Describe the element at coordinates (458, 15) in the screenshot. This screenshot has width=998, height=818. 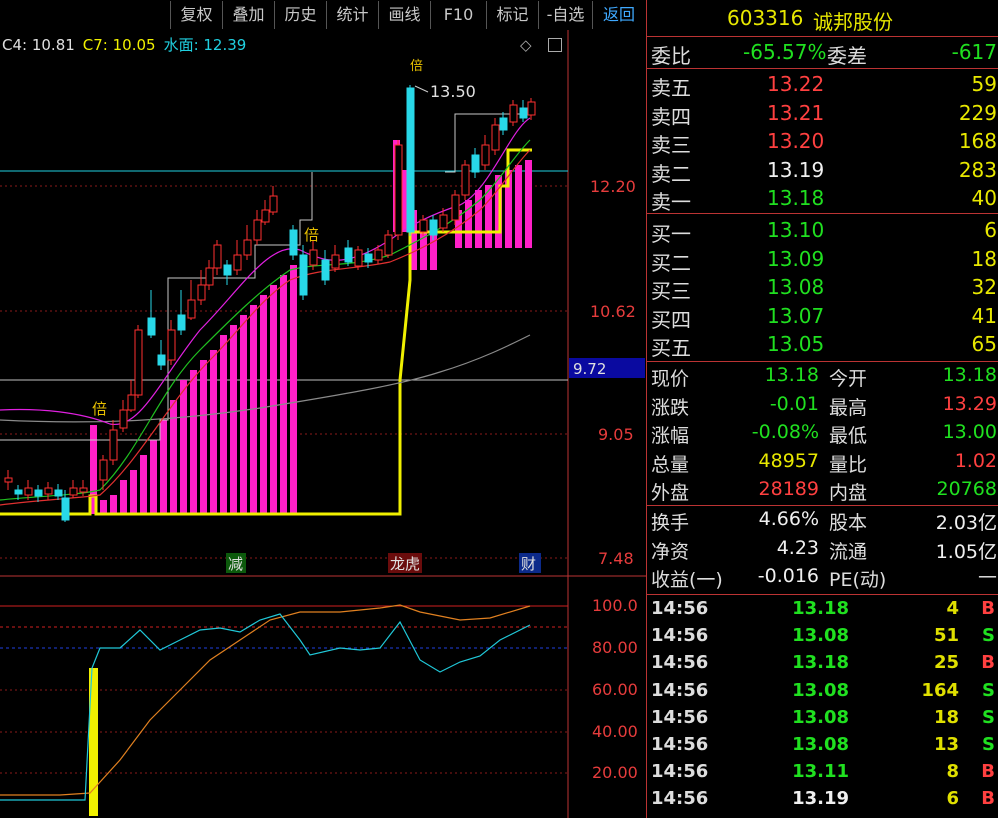
I see `f10-button: F10` at that location.